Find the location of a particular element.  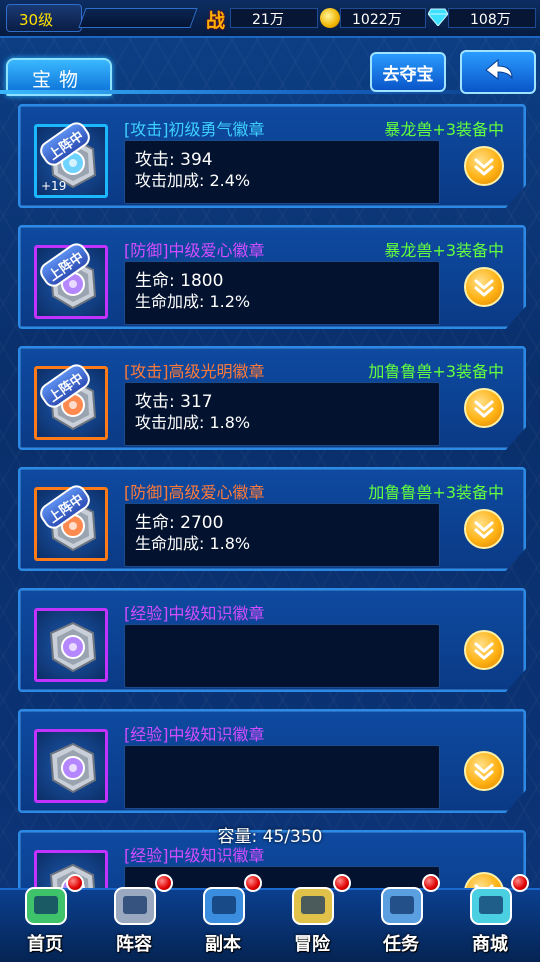

nav-item: 任务 is located at coordinates (401, 918).